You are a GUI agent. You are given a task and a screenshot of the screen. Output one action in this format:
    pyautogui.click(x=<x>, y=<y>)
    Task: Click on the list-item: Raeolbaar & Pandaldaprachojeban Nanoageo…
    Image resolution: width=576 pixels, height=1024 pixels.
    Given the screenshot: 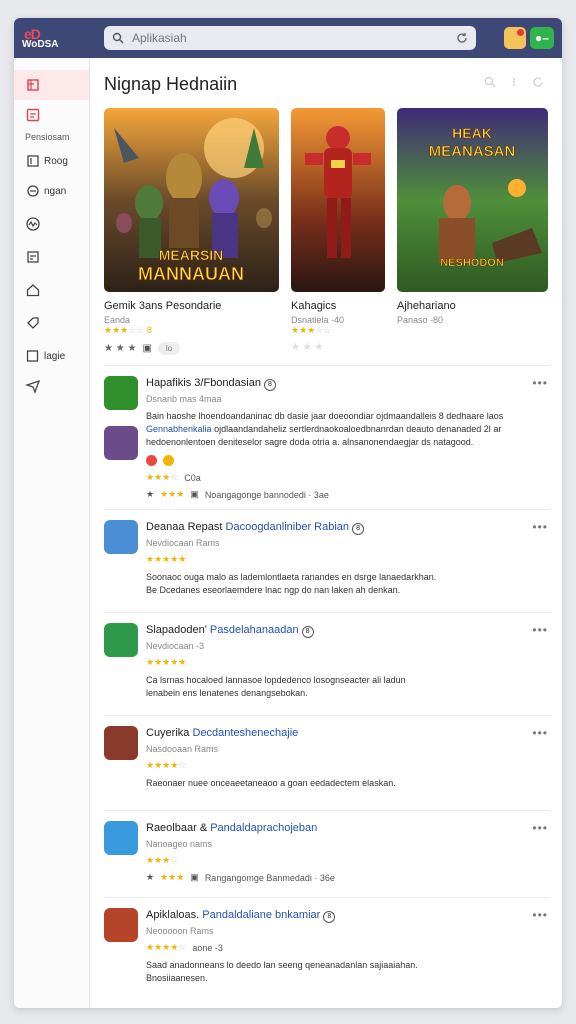 What is the action you would take?
    pyautogui.click(x=327, y=854)
    